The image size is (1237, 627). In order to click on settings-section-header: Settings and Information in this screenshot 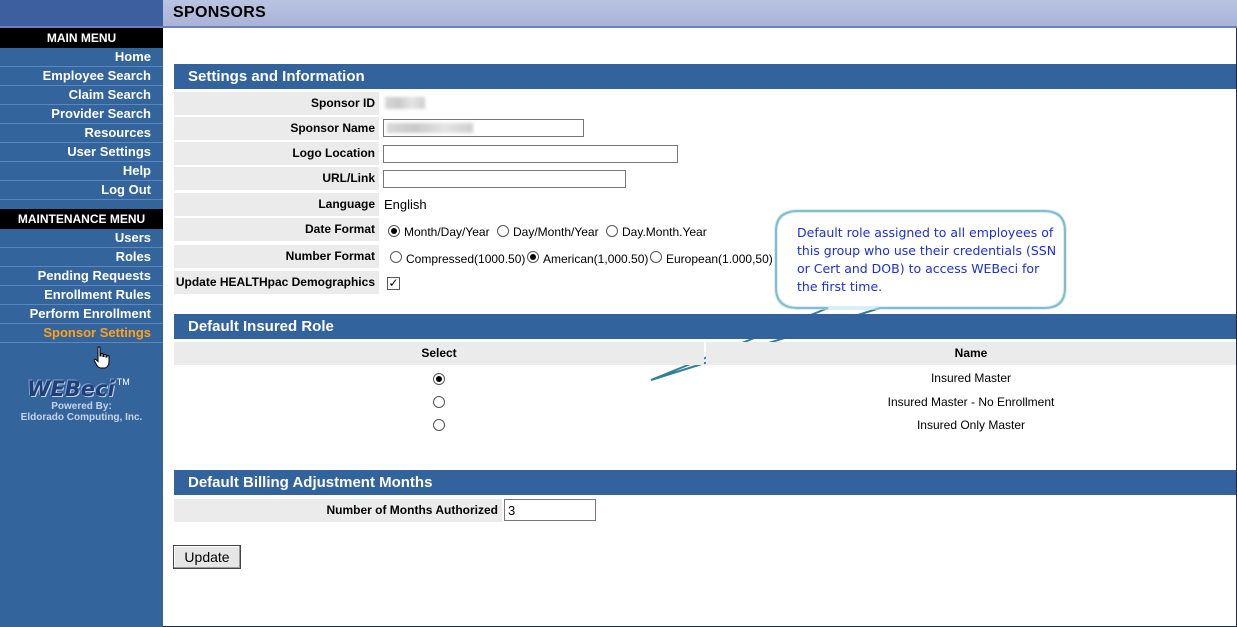, I will do `click(705, 76)`.